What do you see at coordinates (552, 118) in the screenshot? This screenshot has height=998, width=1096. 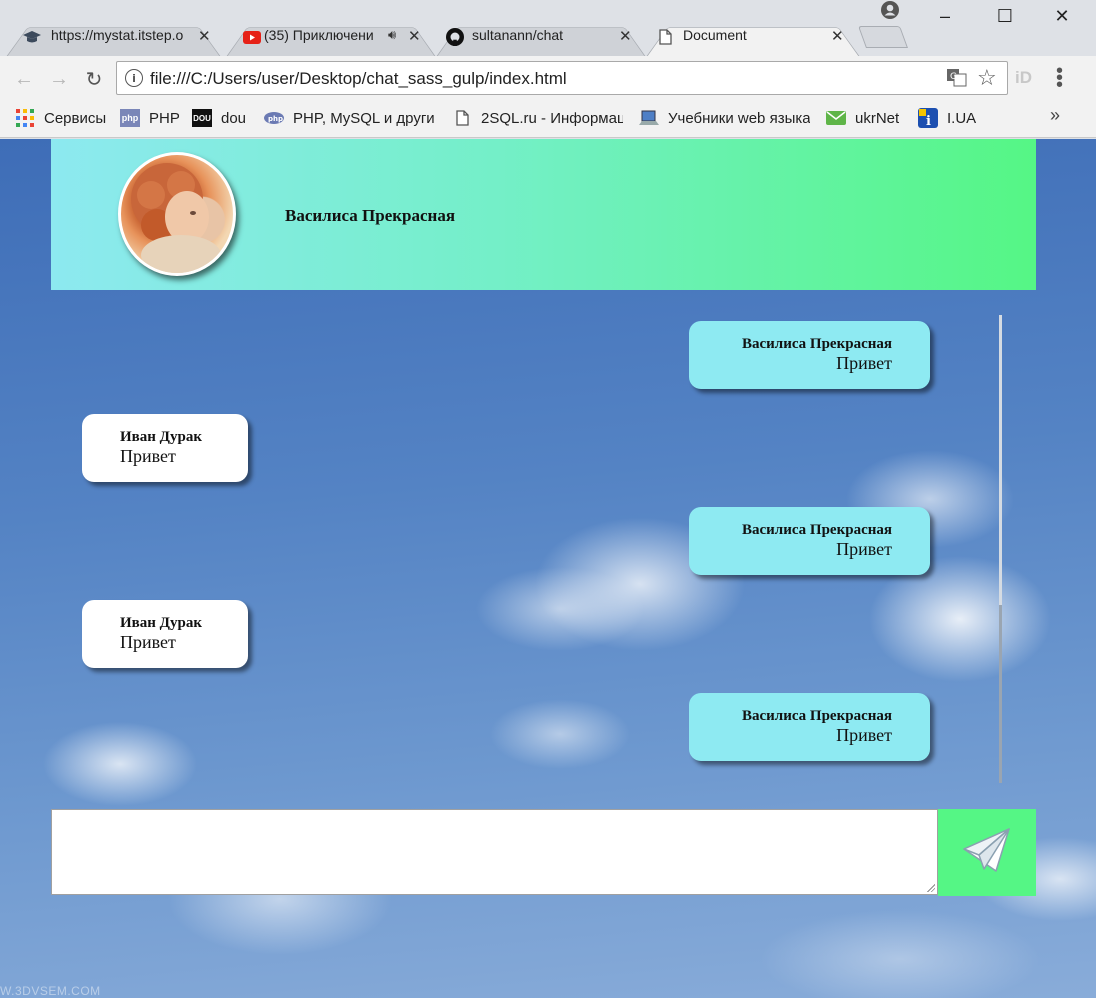 I see `bookmark-label: 2SQL.ru - Информац` at bounding box center [552, 118].